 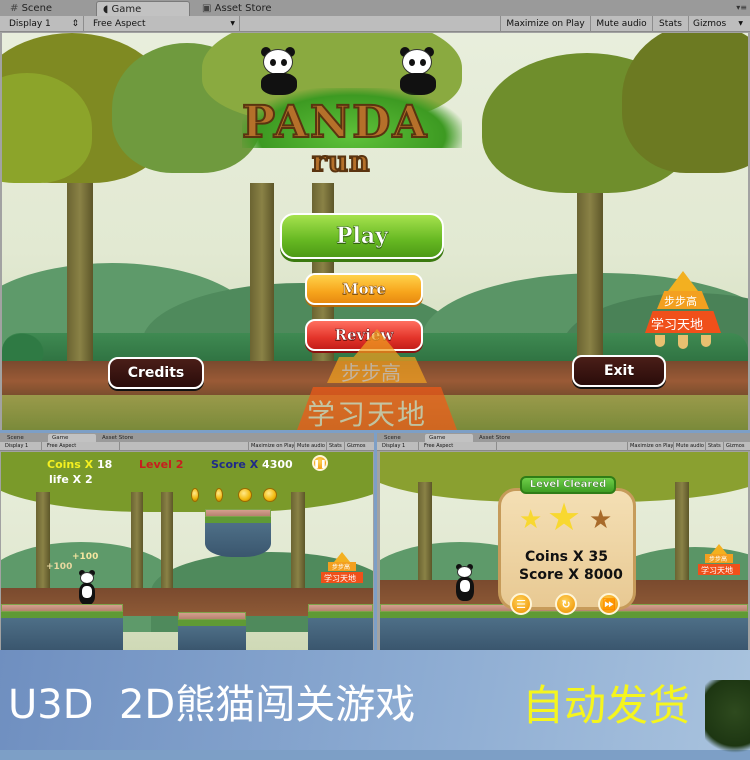 I want to click on next-icon: ⏩, so click(x=609, y=604).